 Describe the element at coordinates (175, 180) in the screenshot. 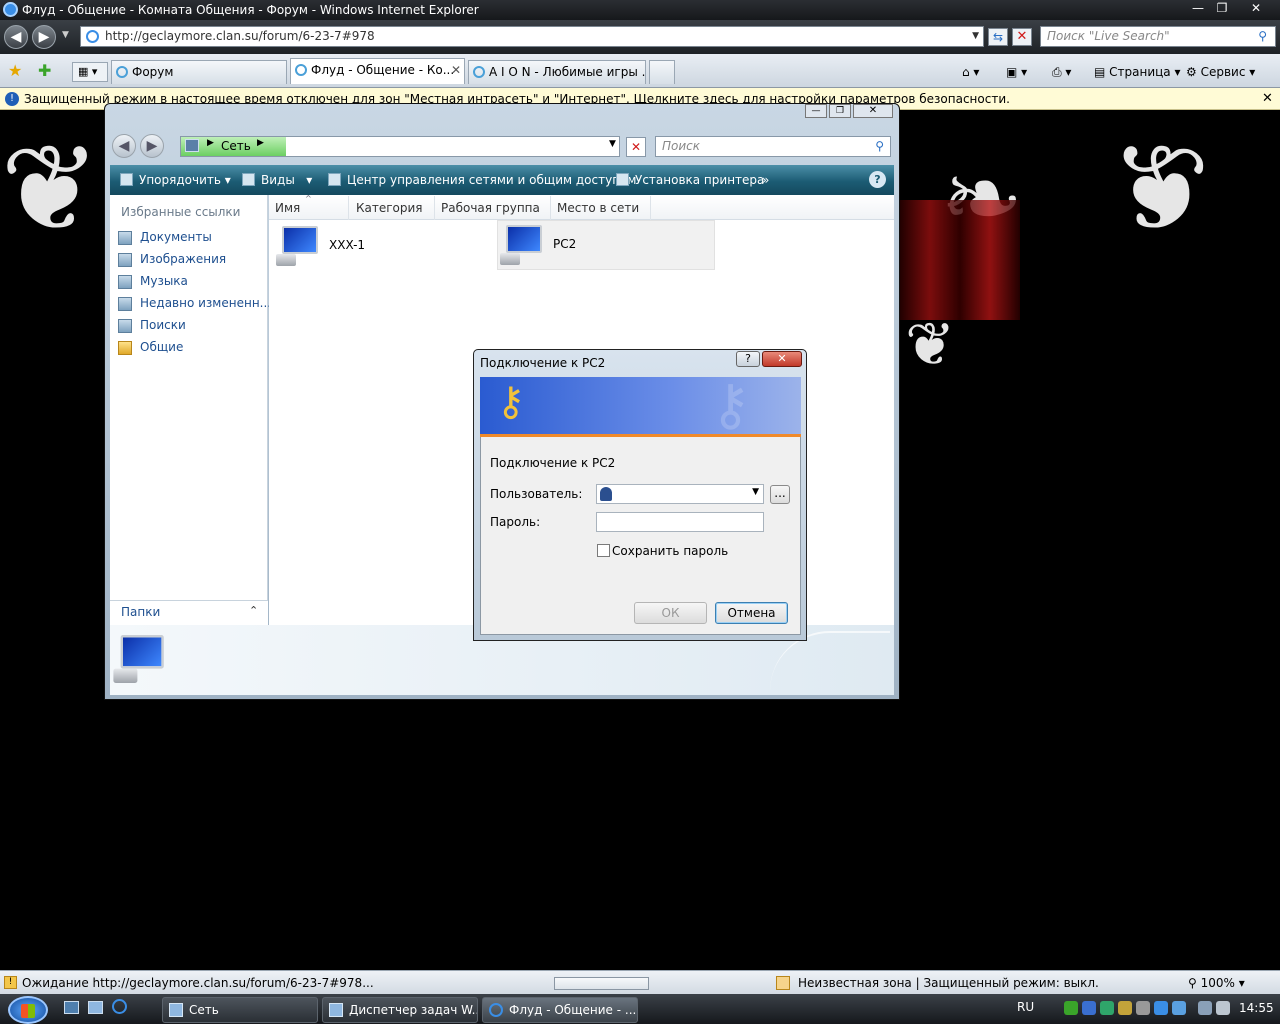

I see `organize-button: Упорядочить ▾` at that location.